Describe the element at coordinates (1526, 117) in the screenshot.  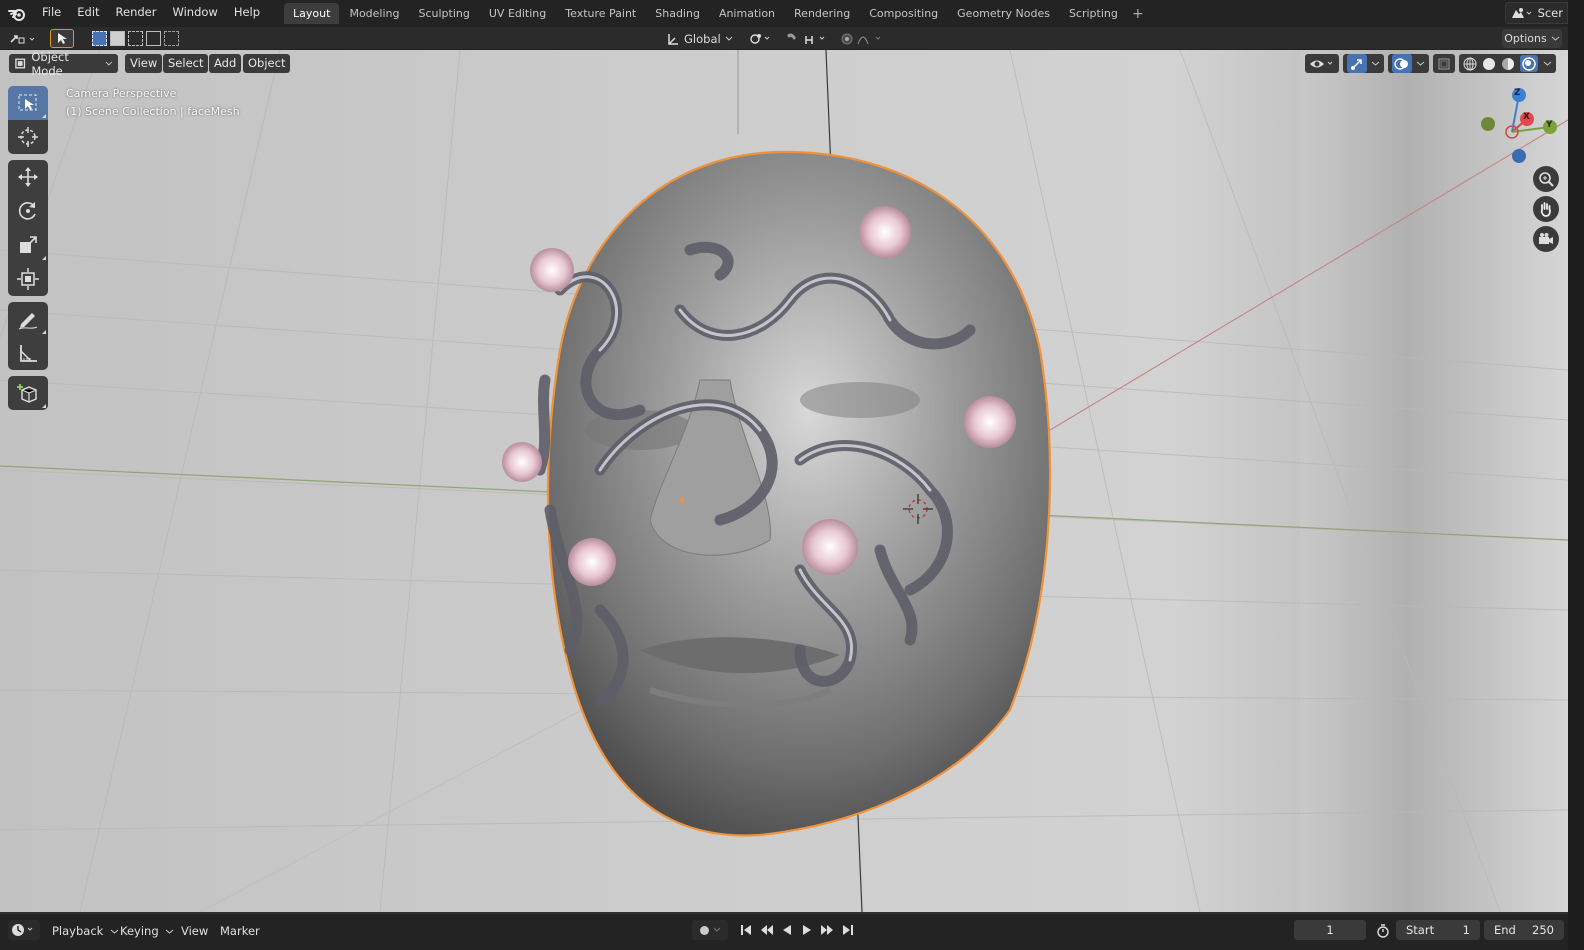
I see `gizmo-x-label: X` at that location.